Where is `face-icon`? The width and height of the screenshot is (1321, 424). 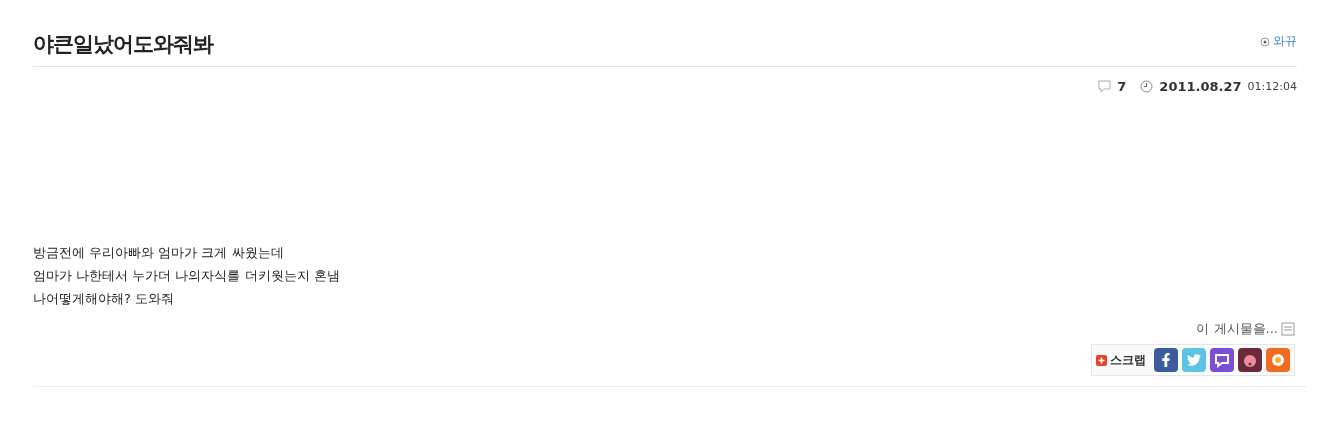 face-icon is located at coordinates (1250, 360).